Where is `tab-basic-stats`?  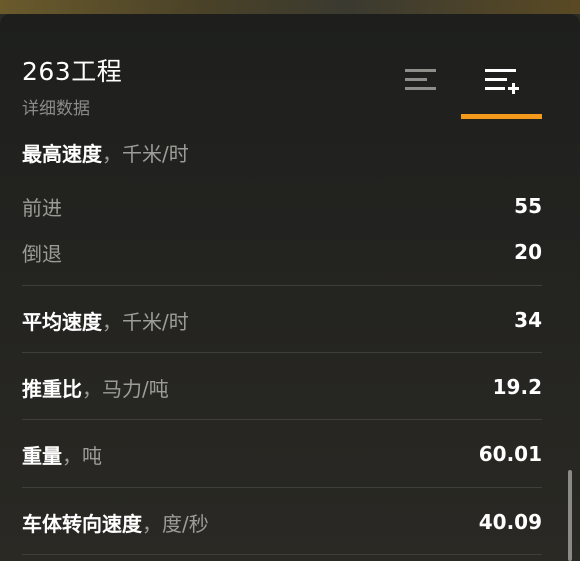
tab-basic-stats is located at coordinates (421, 84).